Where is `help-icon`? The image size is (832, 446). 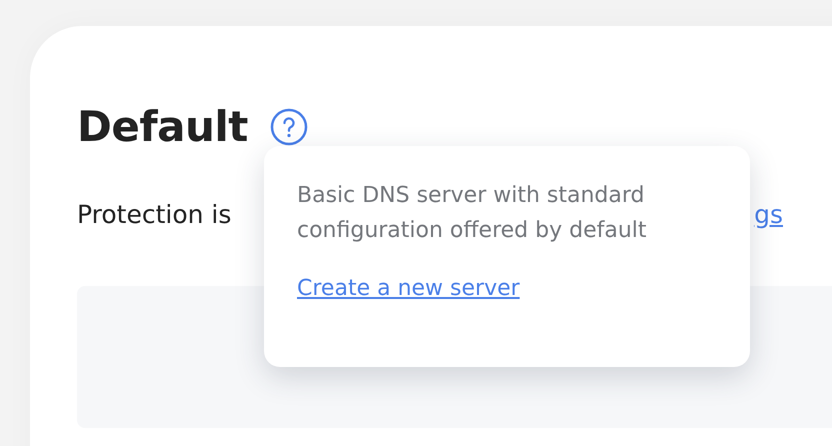 help-icon is located at coordinates (289, 127).